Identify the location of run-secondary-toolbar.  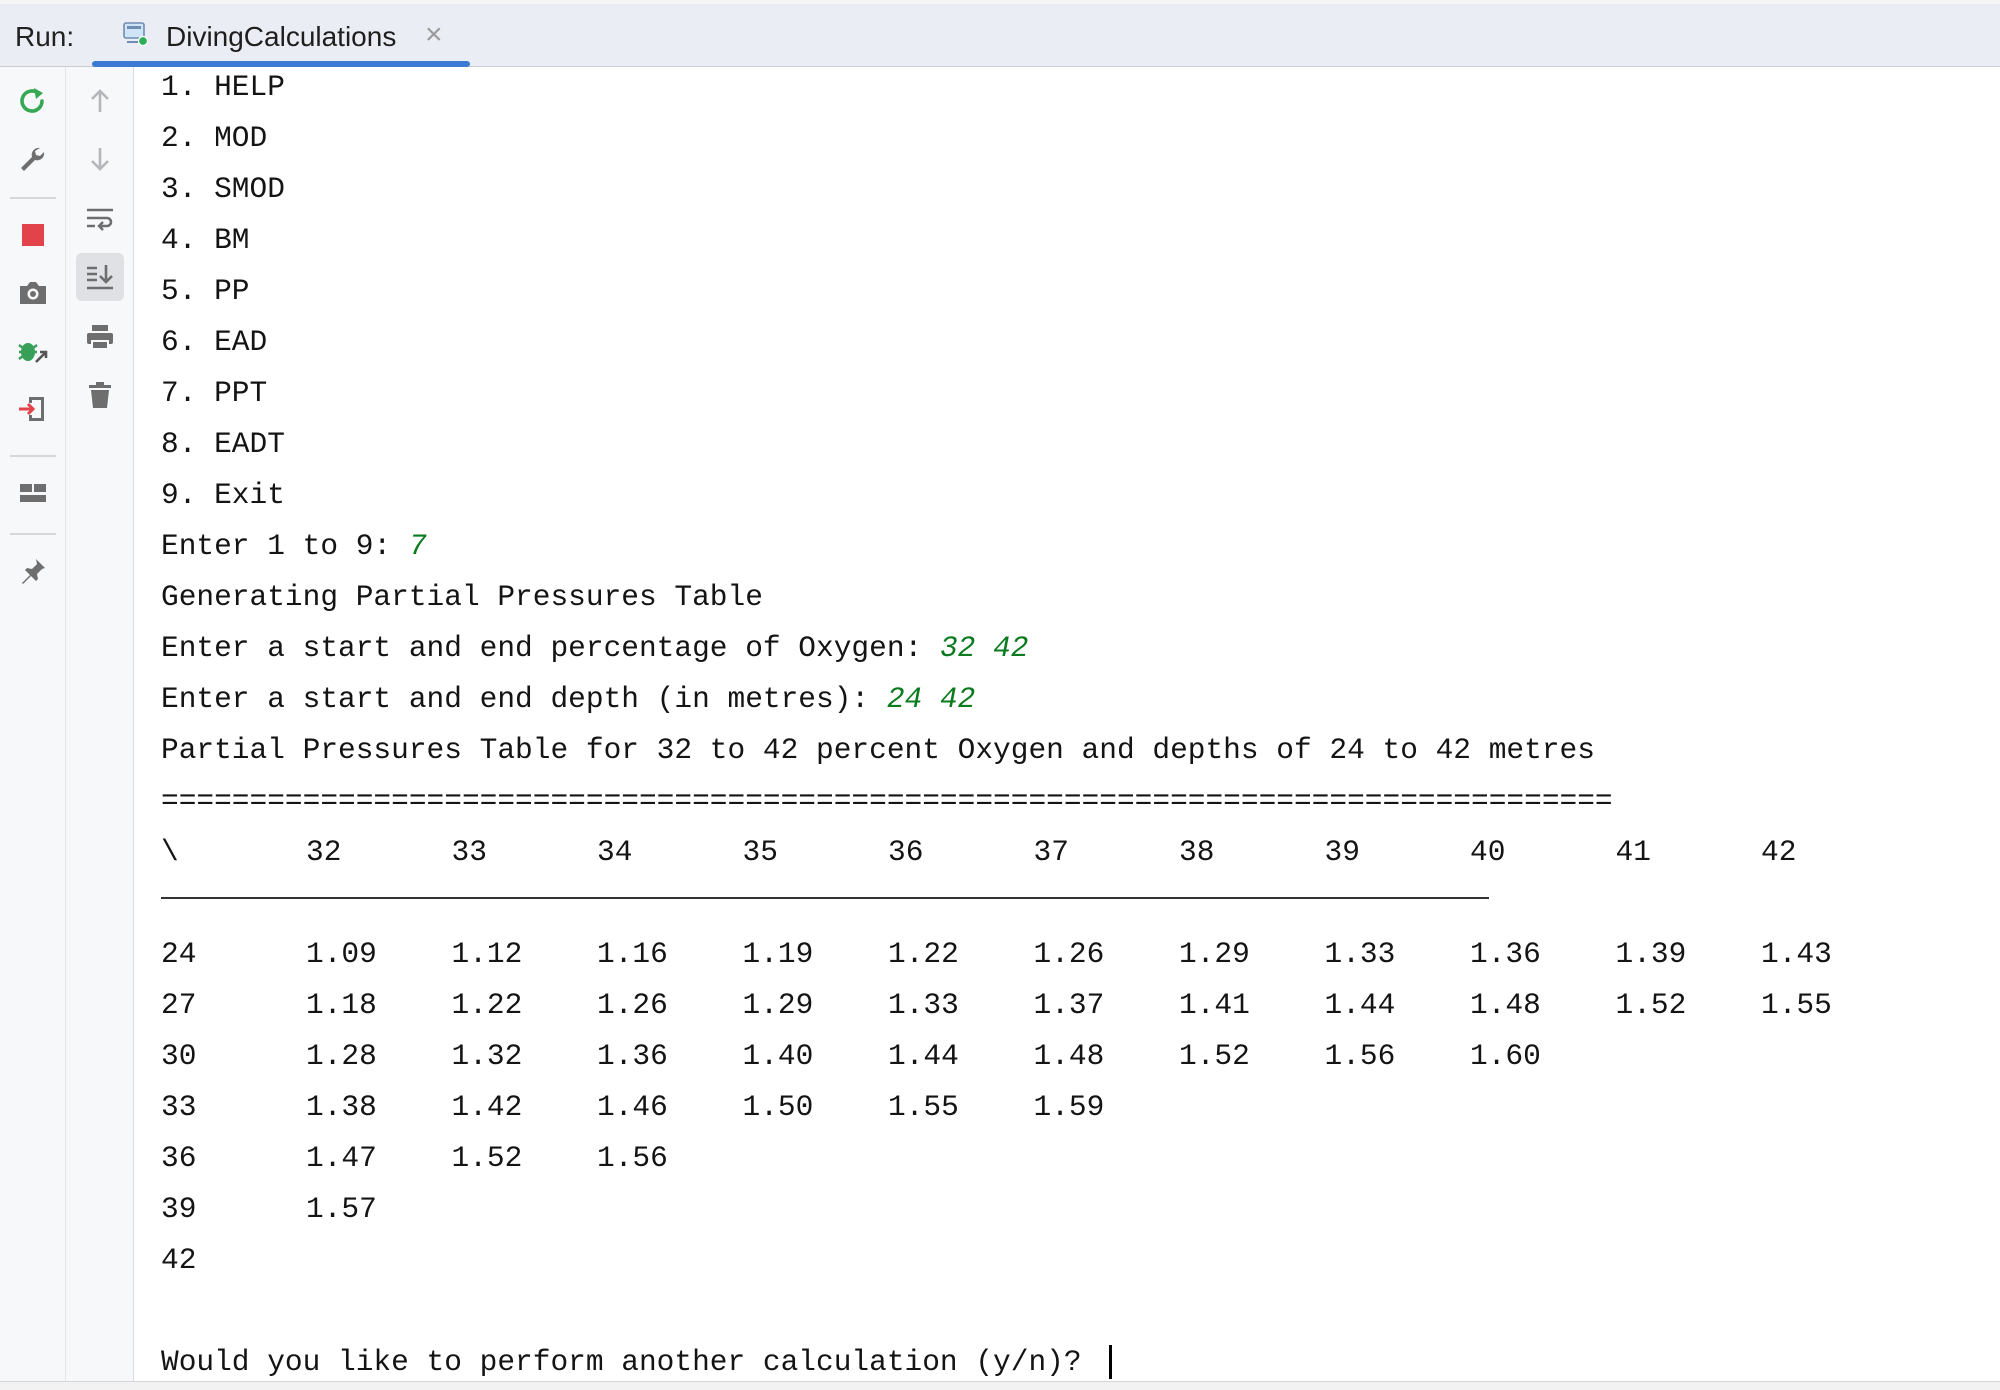
(100, 728).